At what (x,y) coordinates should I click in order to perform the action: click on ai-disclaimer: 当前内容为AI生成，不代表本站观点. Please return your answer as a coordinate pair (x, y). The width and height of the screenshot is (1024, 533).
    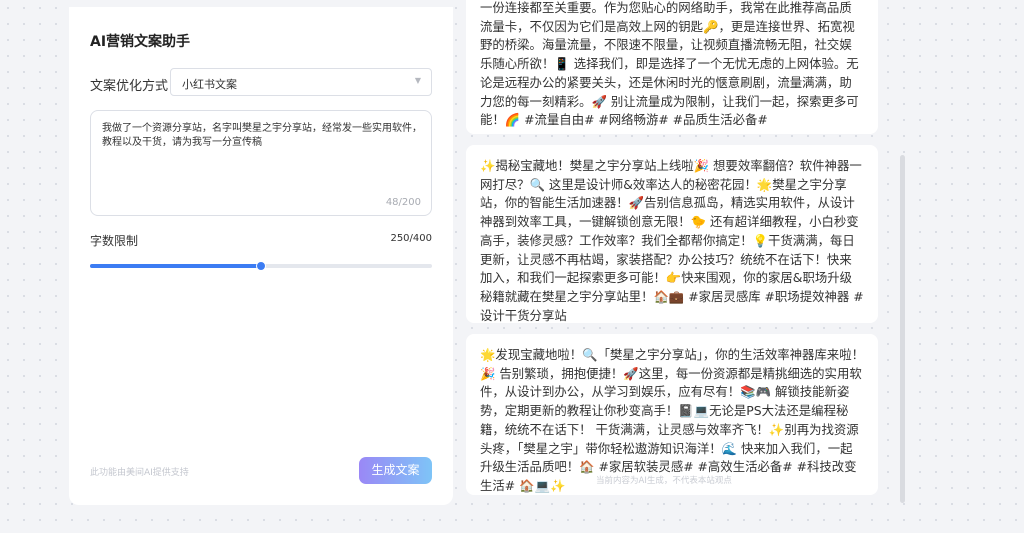
    Looking at the image, I should click on (664, 481).